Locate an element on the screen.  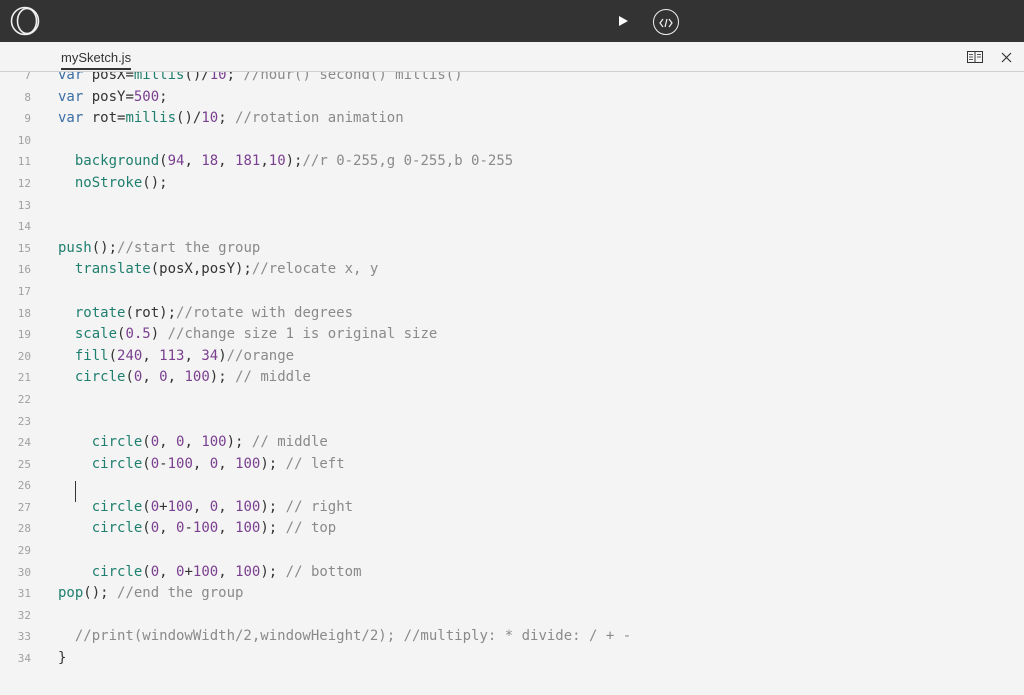
code-line: 24 circle(0, 0, 100); // middle is located at coordinates (512, 443).